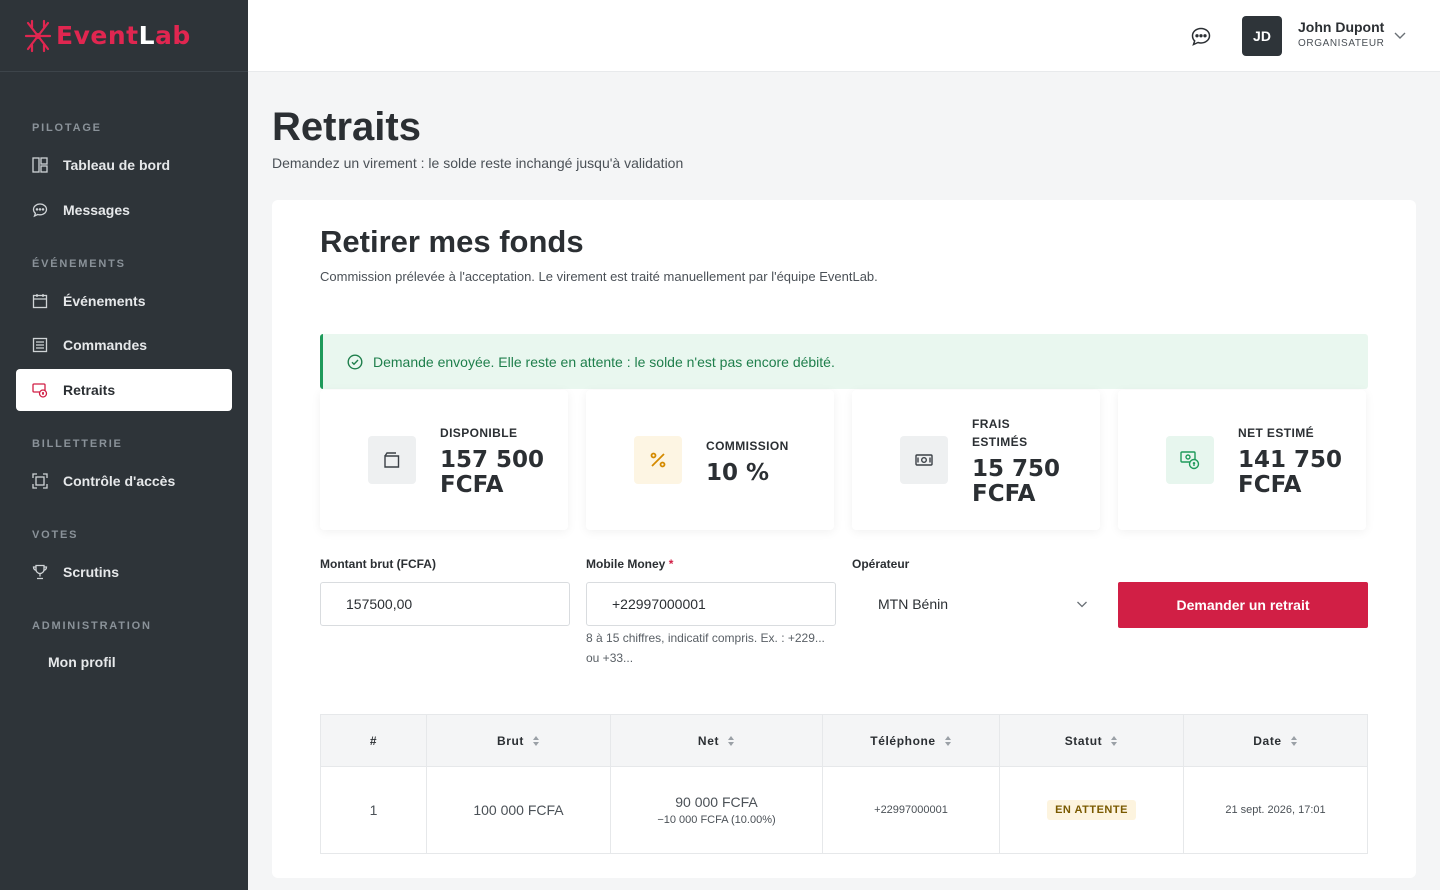  I want to click on col-header-net: Net, so click(717, 740).